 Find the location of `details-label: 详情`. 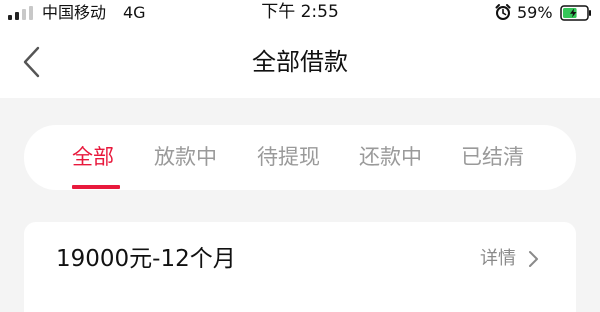

details-label: 详情 is located at coordinates (498, 258).